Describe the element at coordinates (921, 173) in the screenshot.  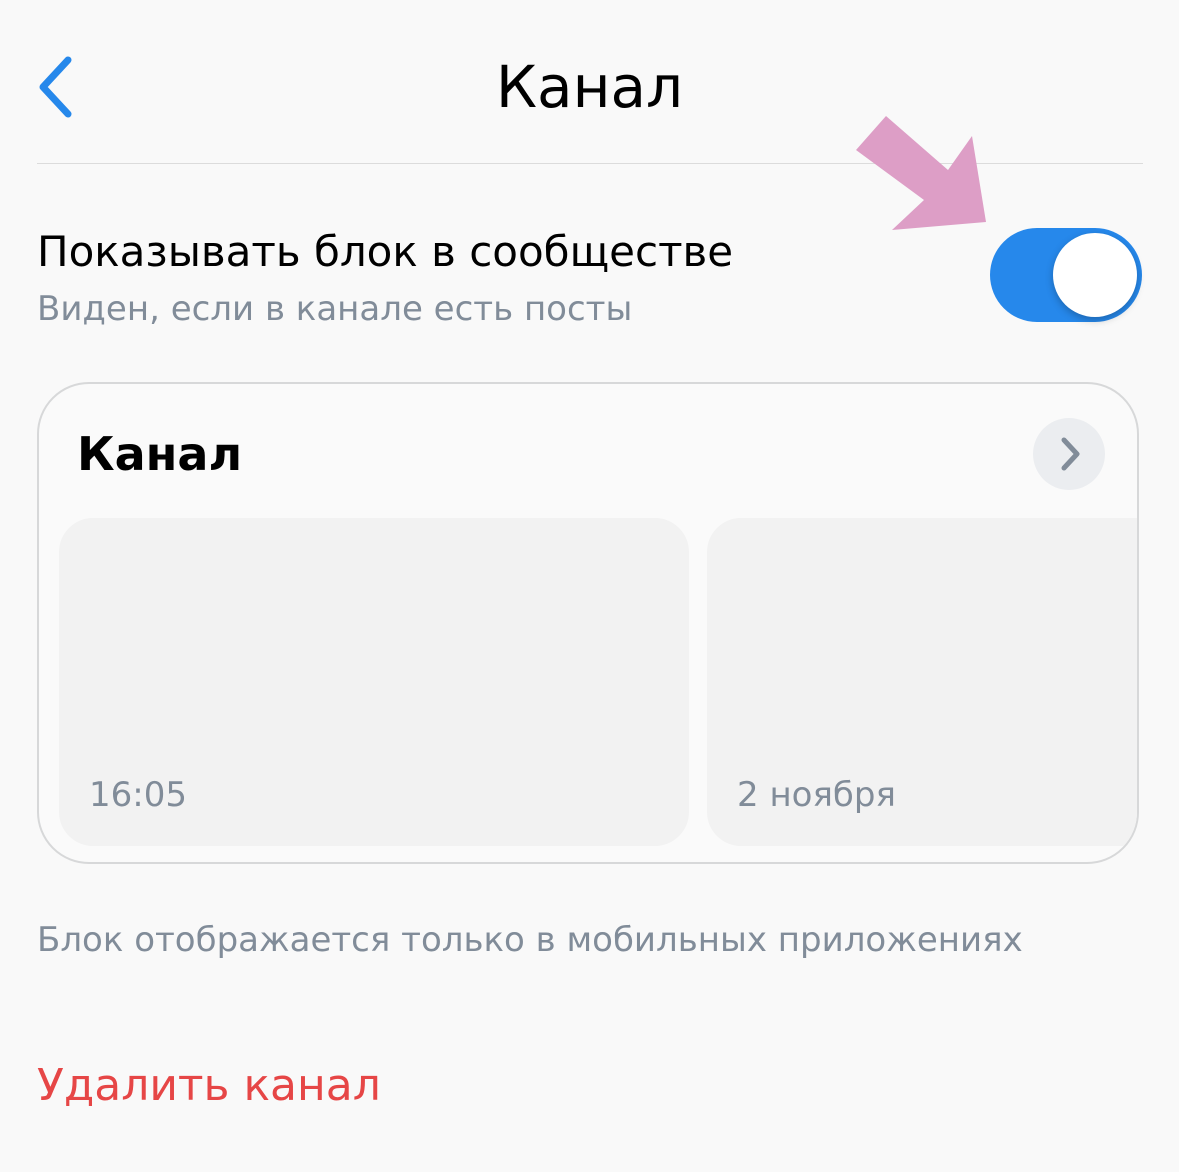
I see `annotation-arrow-icon` at that location.